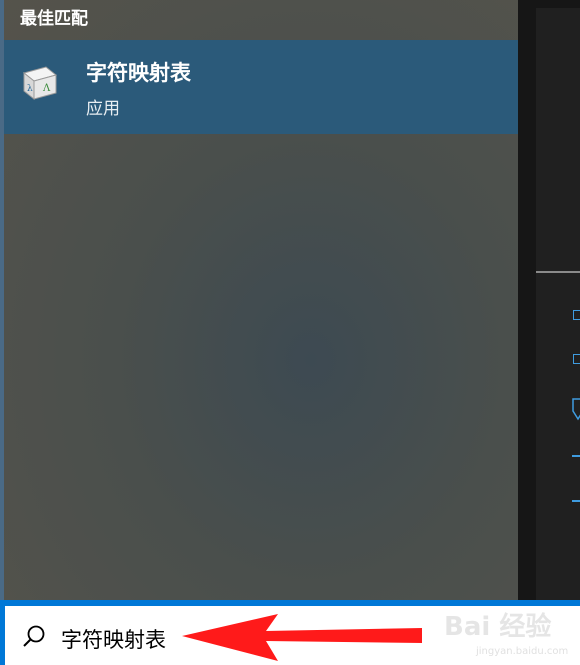 The image size is (580, 665). Describe the element at coordinates (576, 315) in the screenshot. I see `open-icon` at that location.